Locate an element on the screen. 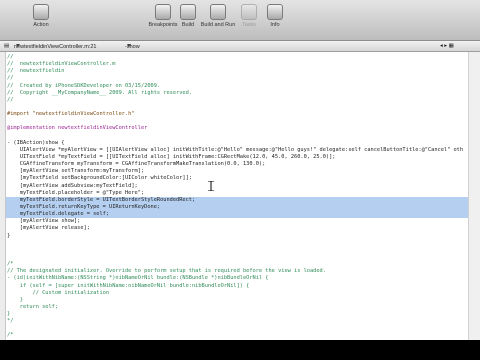  code-line: - (IBAction)show { is located at coordinates (237, 143).